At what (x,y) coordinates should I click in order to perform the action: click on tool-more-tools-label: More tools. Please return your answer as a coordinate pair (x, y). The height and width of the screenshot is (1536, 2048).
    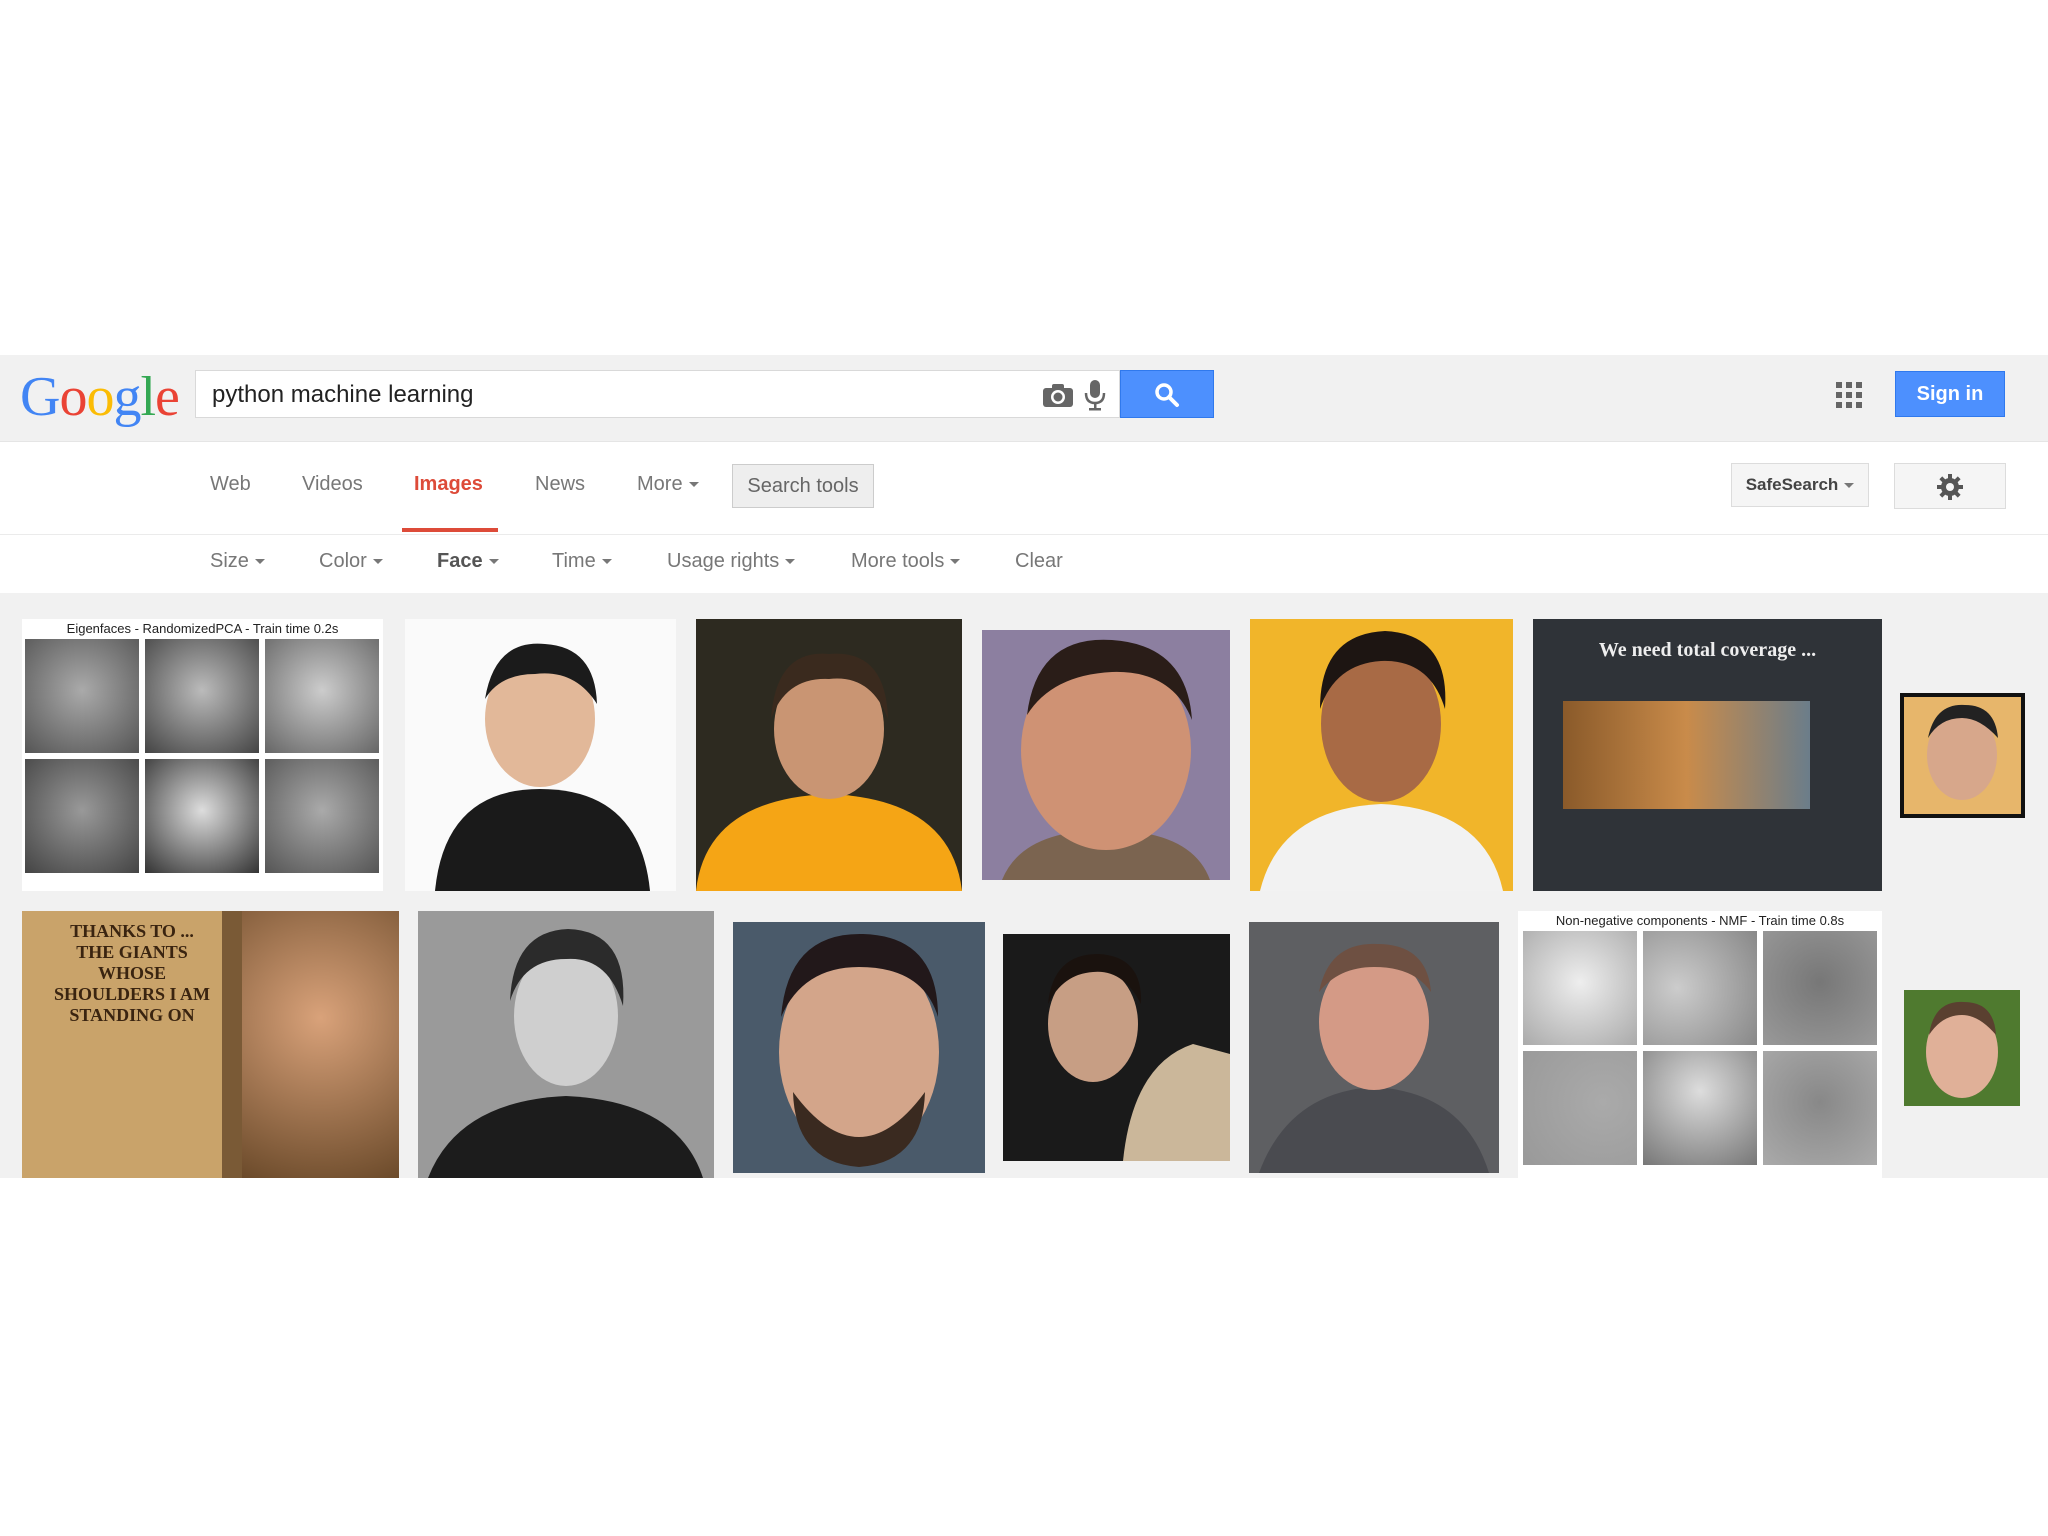
    Looking at the image, I should click on (898, 561).